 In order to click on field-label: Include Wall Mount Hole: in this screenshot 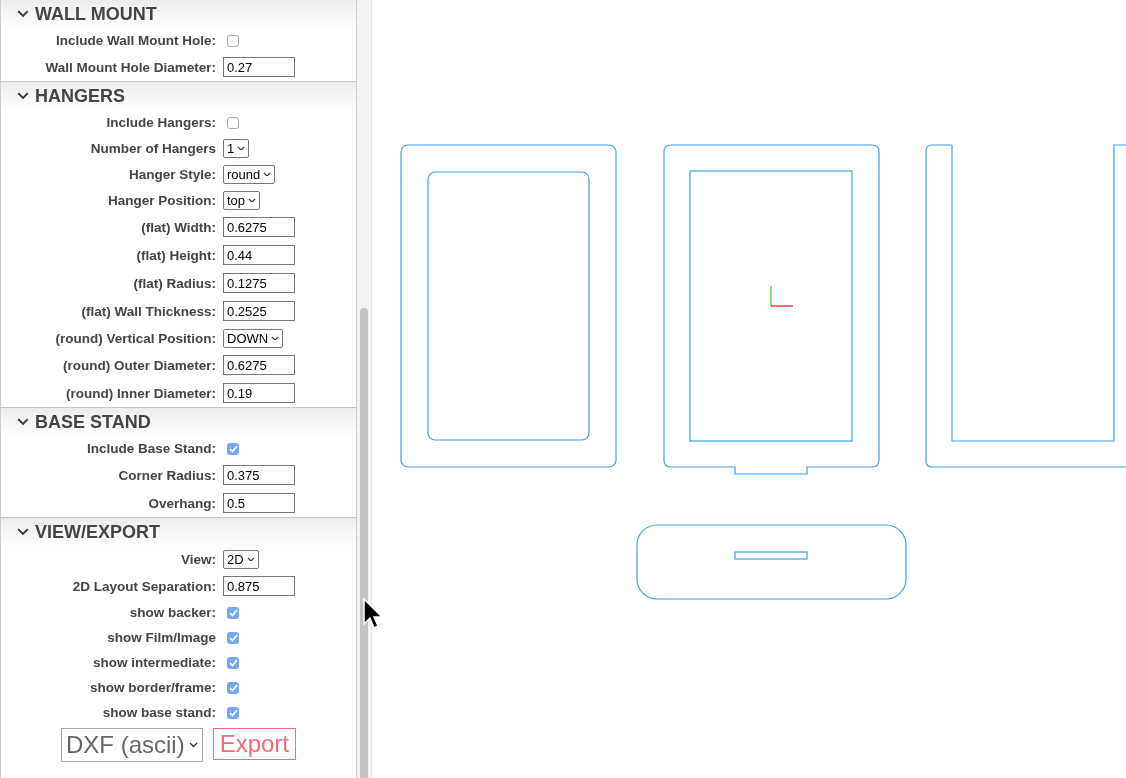, I will do `click(135, 40)`.